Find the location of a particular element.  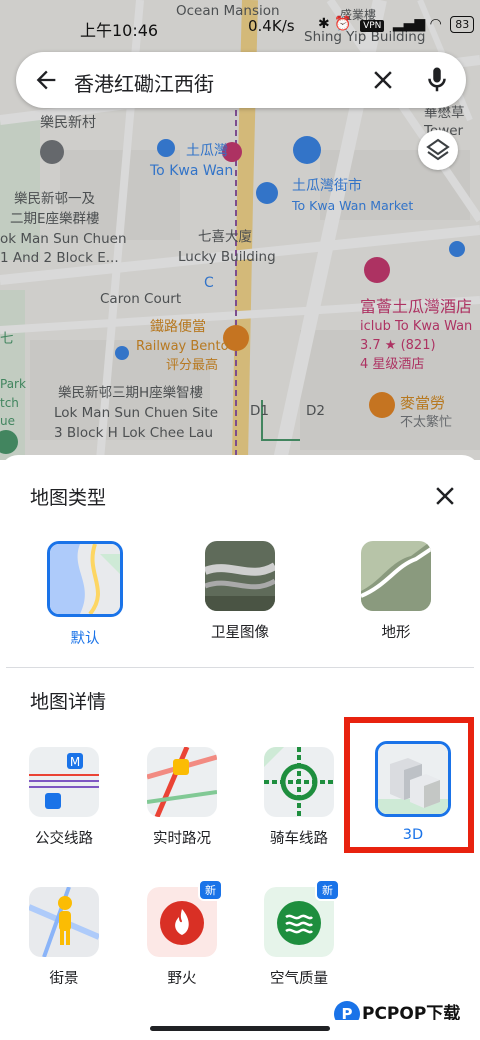

map-type-satellite: 卫星图像 is located at coordinates (240, 591).